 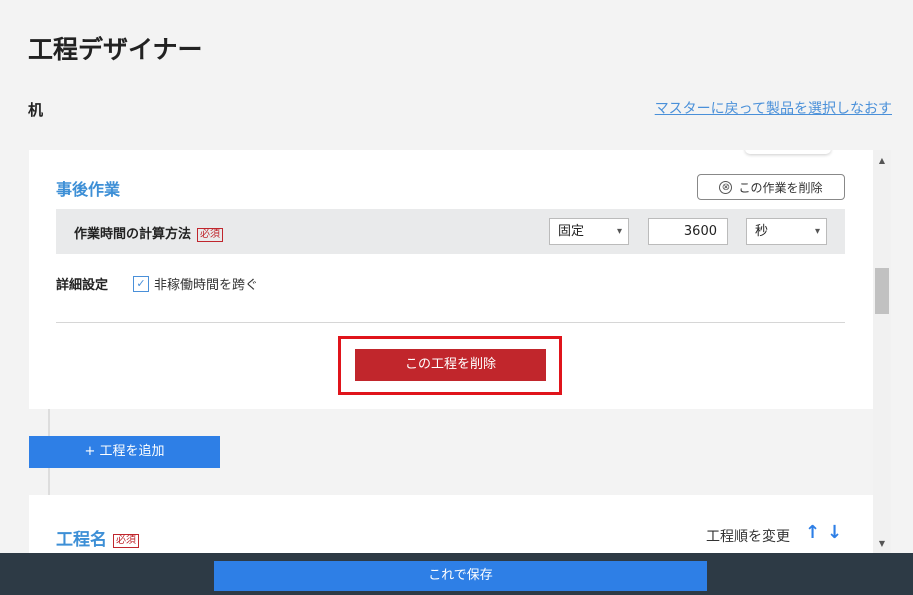 What do you see at coordinates (124, 452) in the screenshot?
I see `add-process-button: + 工程を追加` at bounding box center [124, 452].